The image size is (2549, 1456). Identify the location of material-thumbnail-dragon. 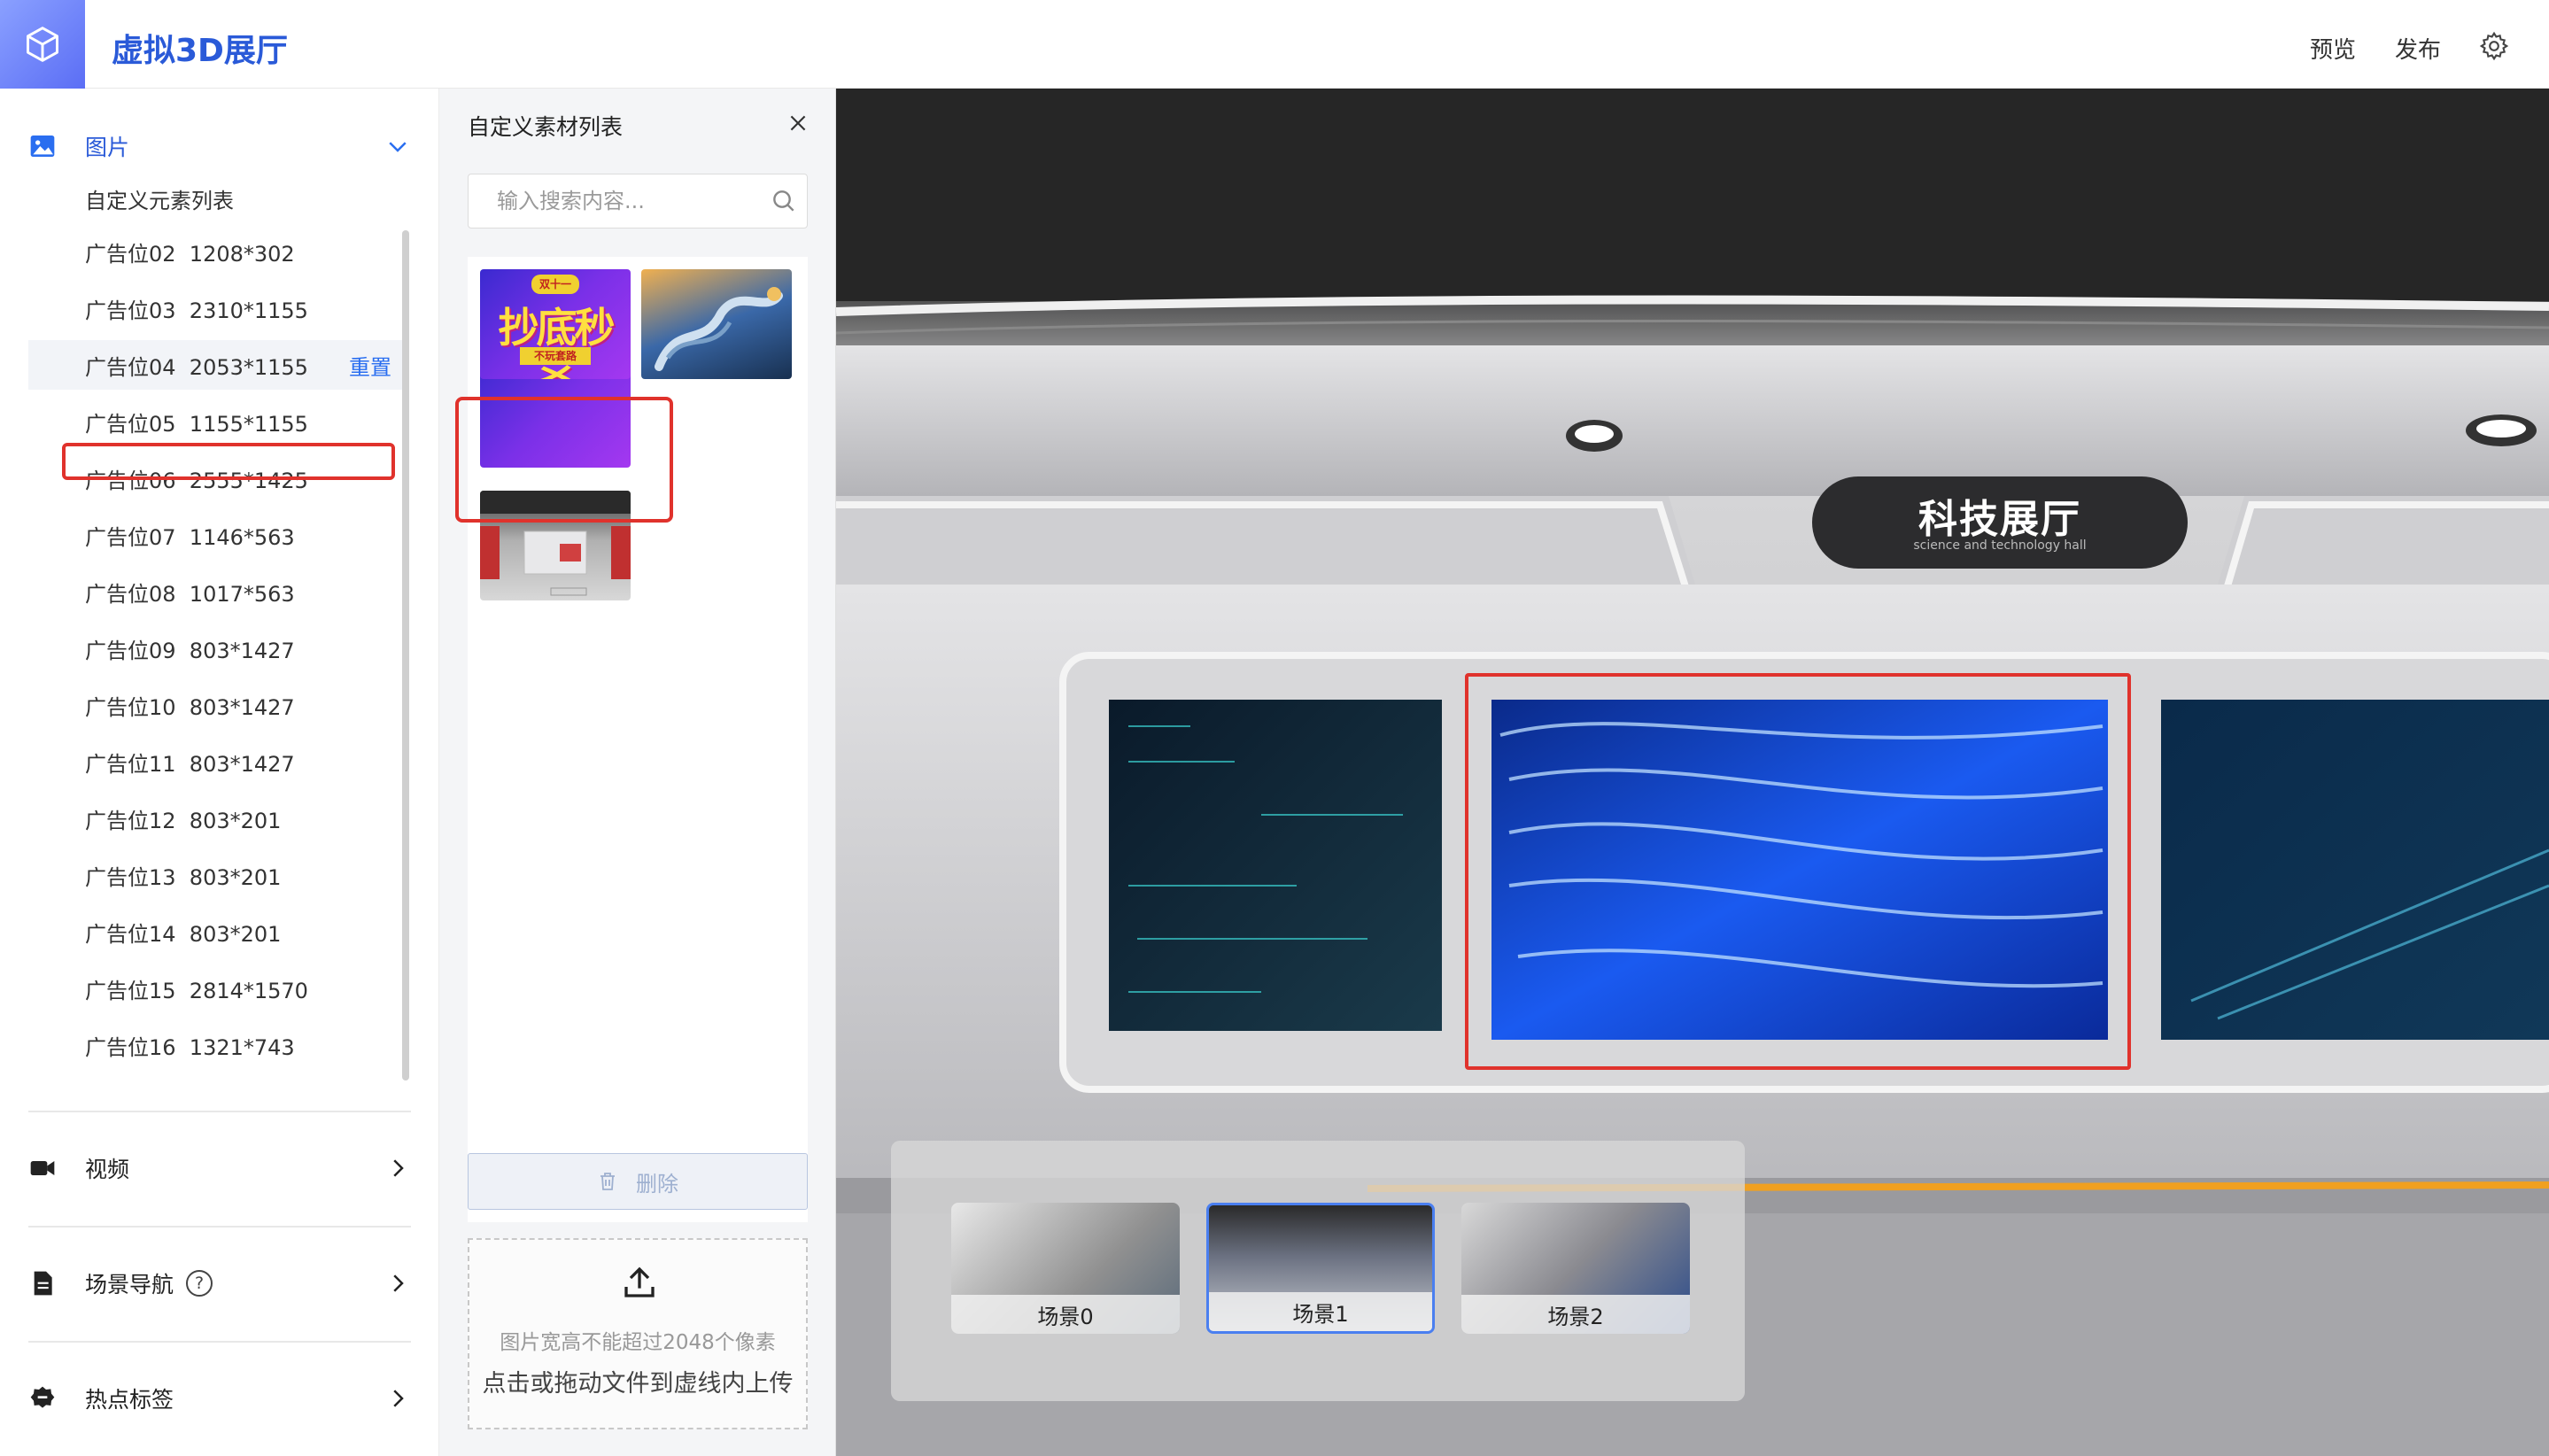
(716, 324).